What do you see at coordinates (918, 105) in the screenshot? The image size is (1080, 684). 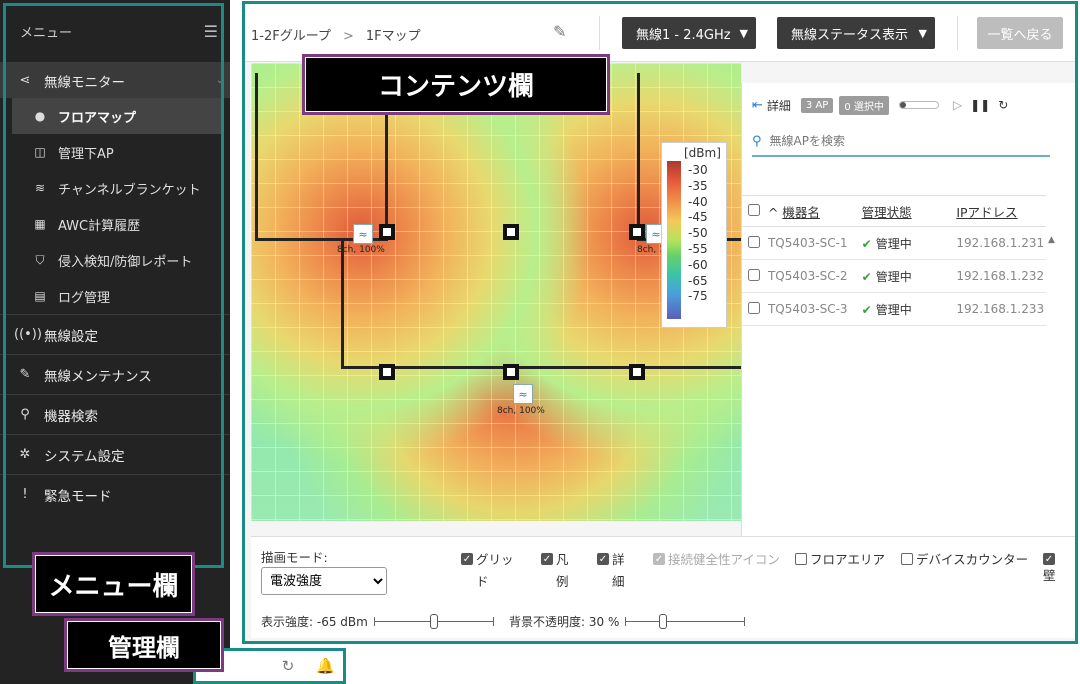 I see `playback-slider` at bounding box center [918, 105].